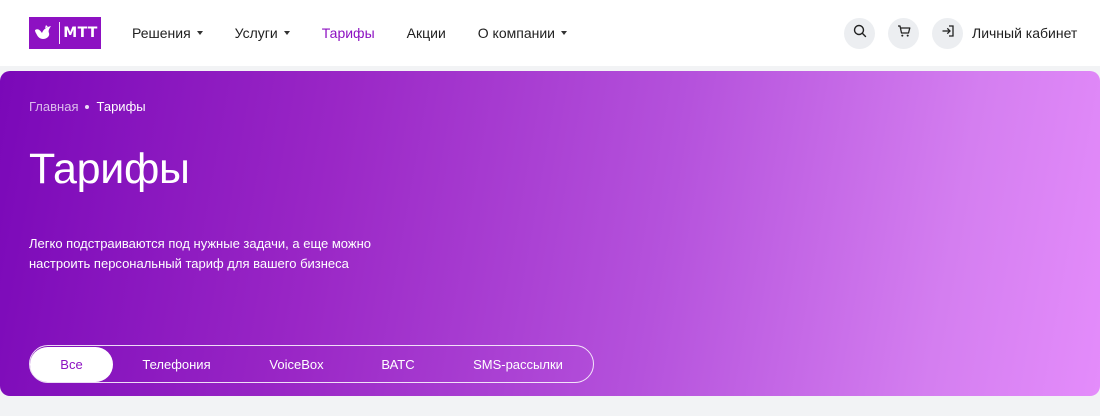 This screenshot has width=1100, height=416. I want to click on login-icon, so click(948, 33).